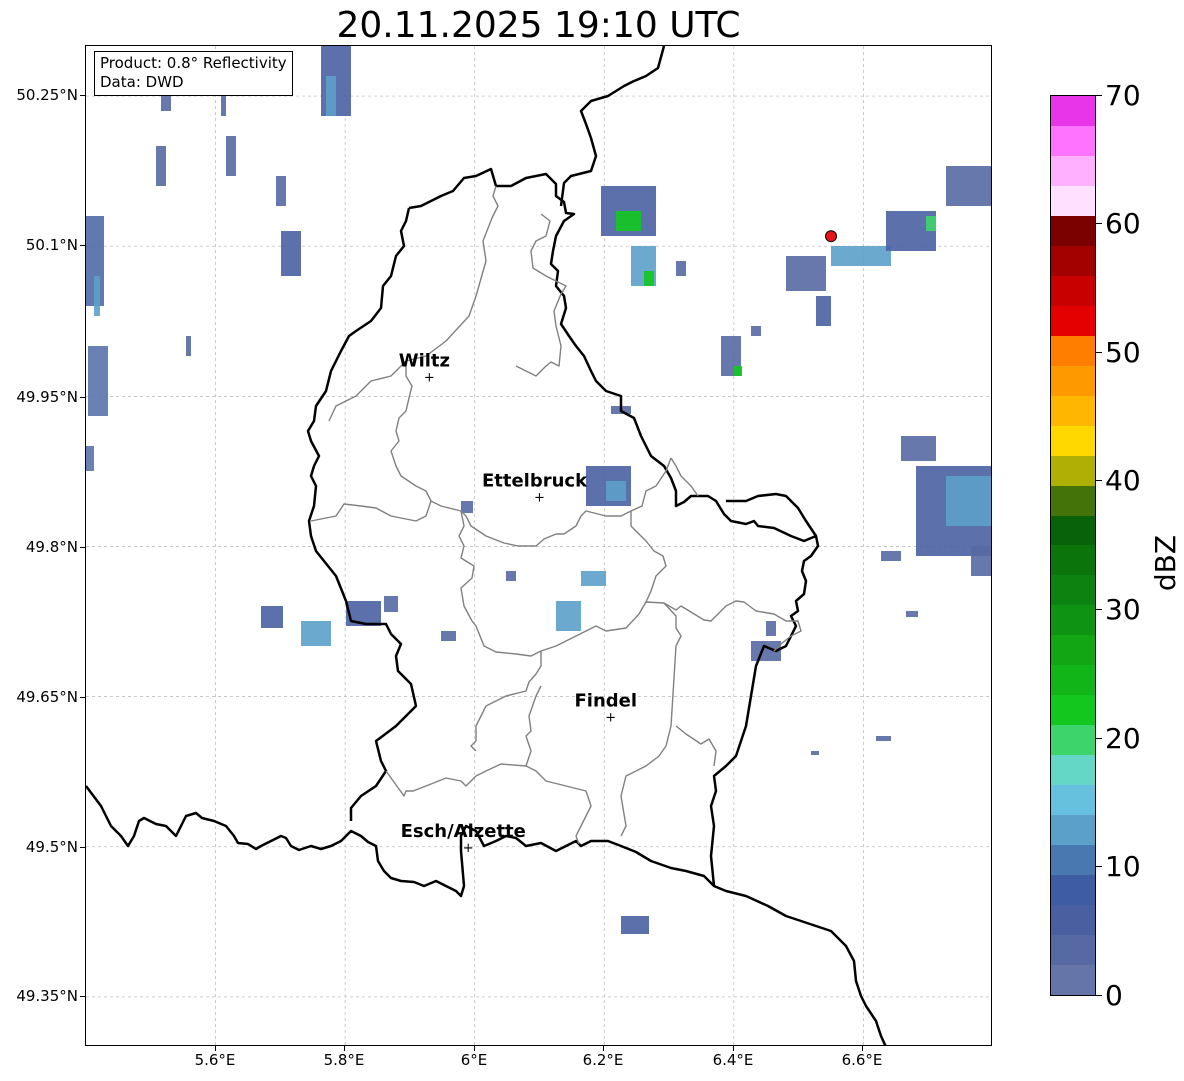  I want to click on y-tick-label: 49.8°N, so click(51, 547).